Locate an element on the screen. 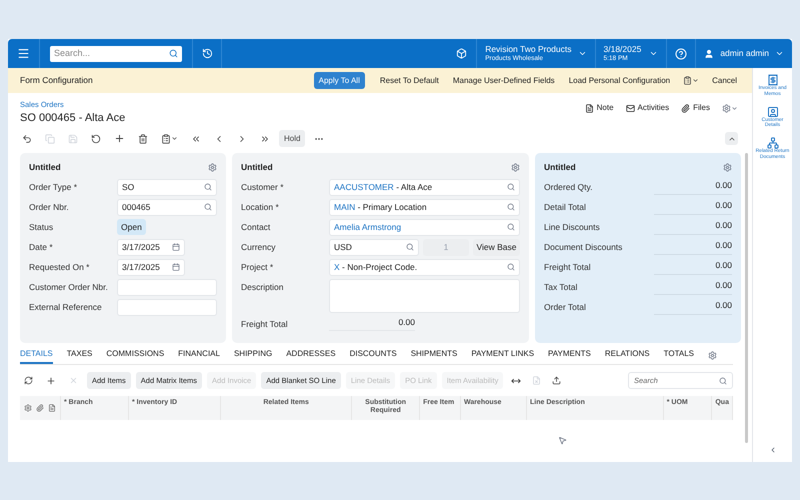  field-label: Tax Total is located at coordinates (561, 287).